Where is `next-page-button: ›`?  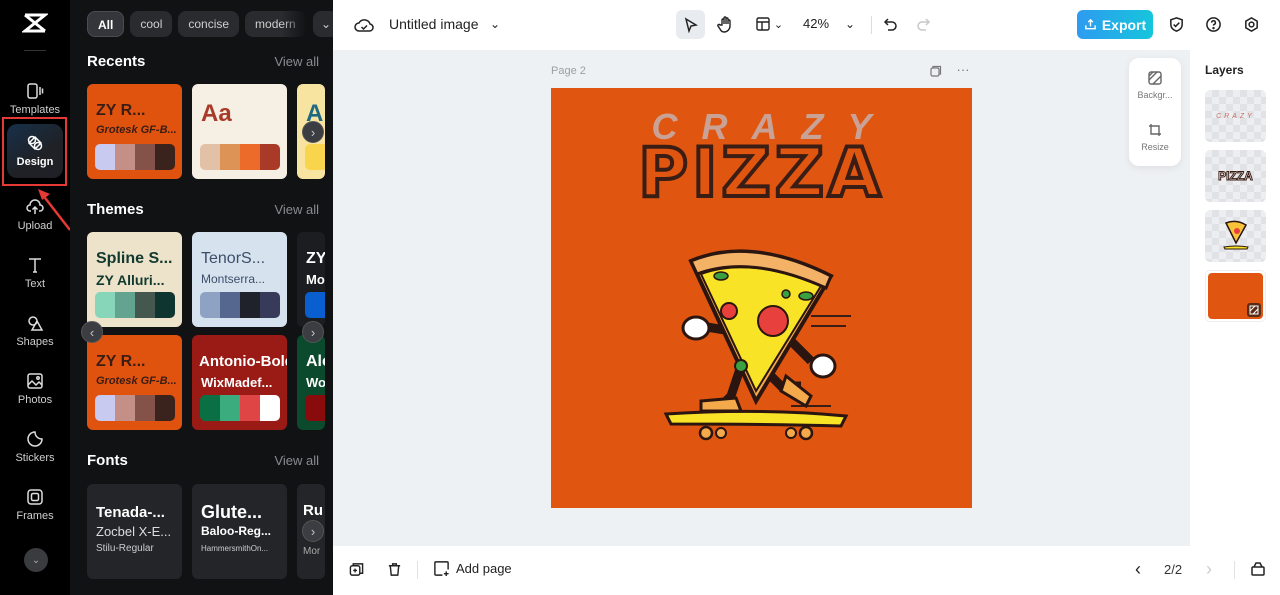 next-page-button: › is located at coordinates (1209, 568).